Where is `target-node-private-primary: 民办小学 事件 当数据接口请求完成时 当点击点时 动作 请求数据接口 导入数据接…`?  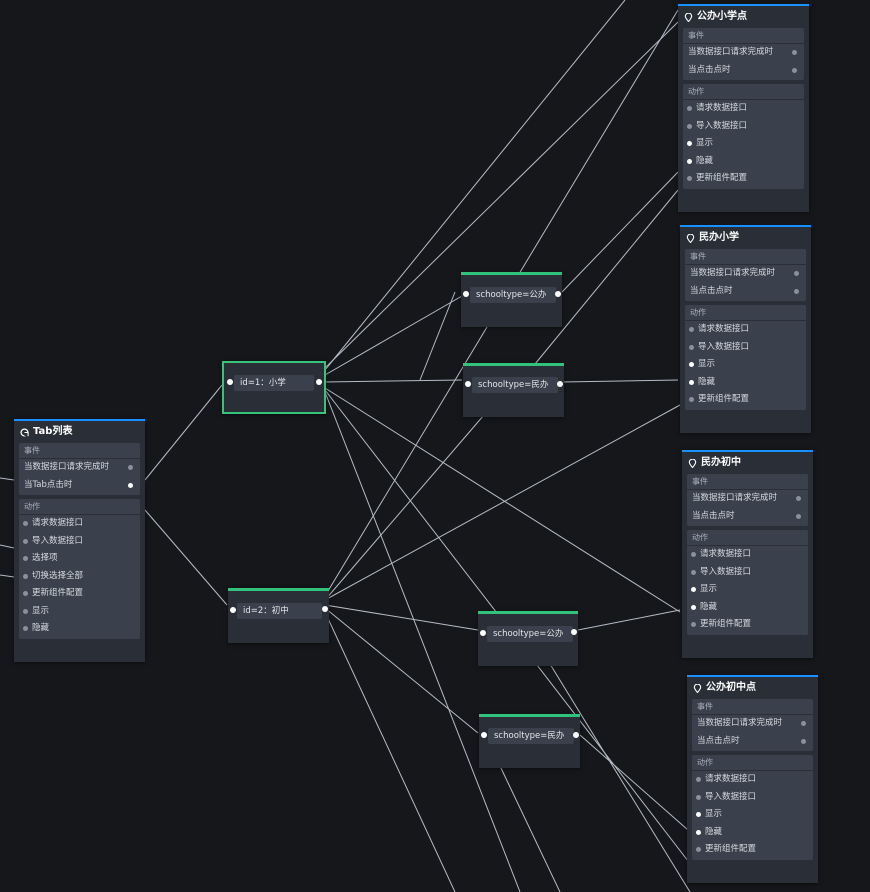
target-node-private-primary: 民办小学 事件 当数据接口请求完成时 当点击点时 动作 请求数据接口 导入数据接… is located at coordinates (745, 329).